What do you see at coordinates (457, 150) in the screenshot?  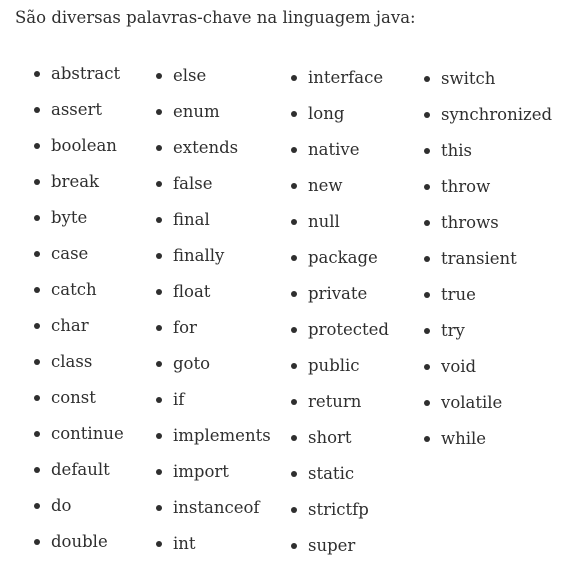 I see `keyword-text: this` at bounding box center [457, 150].